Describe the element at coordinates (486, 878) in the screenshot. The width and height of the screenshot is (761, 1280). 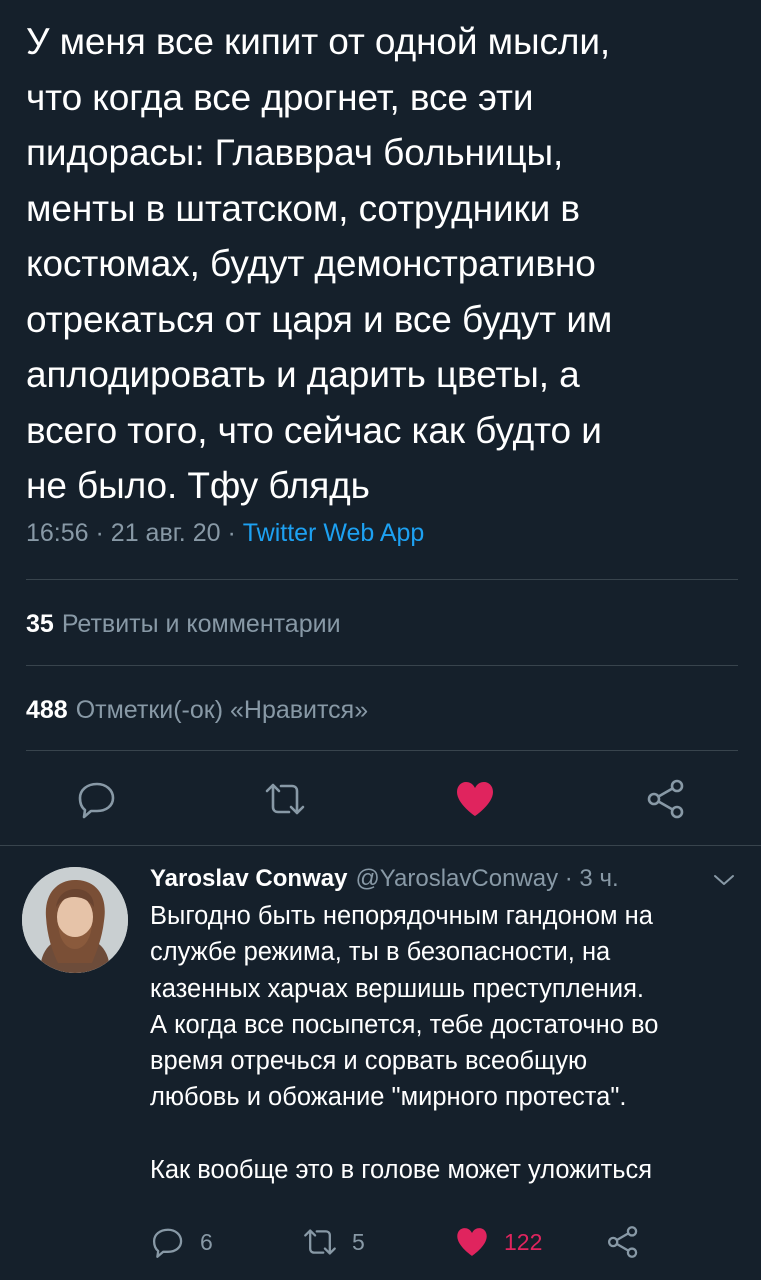
I see `reply-author-handle: @YaroslavConway · 3 ч.` at that location.